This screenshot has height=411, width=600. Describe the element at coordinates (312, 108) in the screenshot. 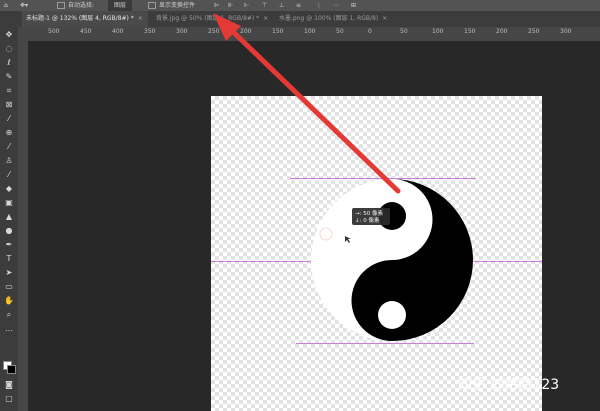

I see `arrow-shaft` at that location.